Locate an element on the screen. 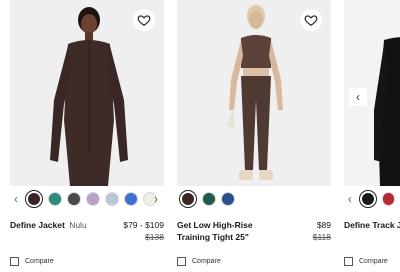 This screenshot has height=272, width=400. color-swatches: ‹ › is located at coordinates (87, 199).